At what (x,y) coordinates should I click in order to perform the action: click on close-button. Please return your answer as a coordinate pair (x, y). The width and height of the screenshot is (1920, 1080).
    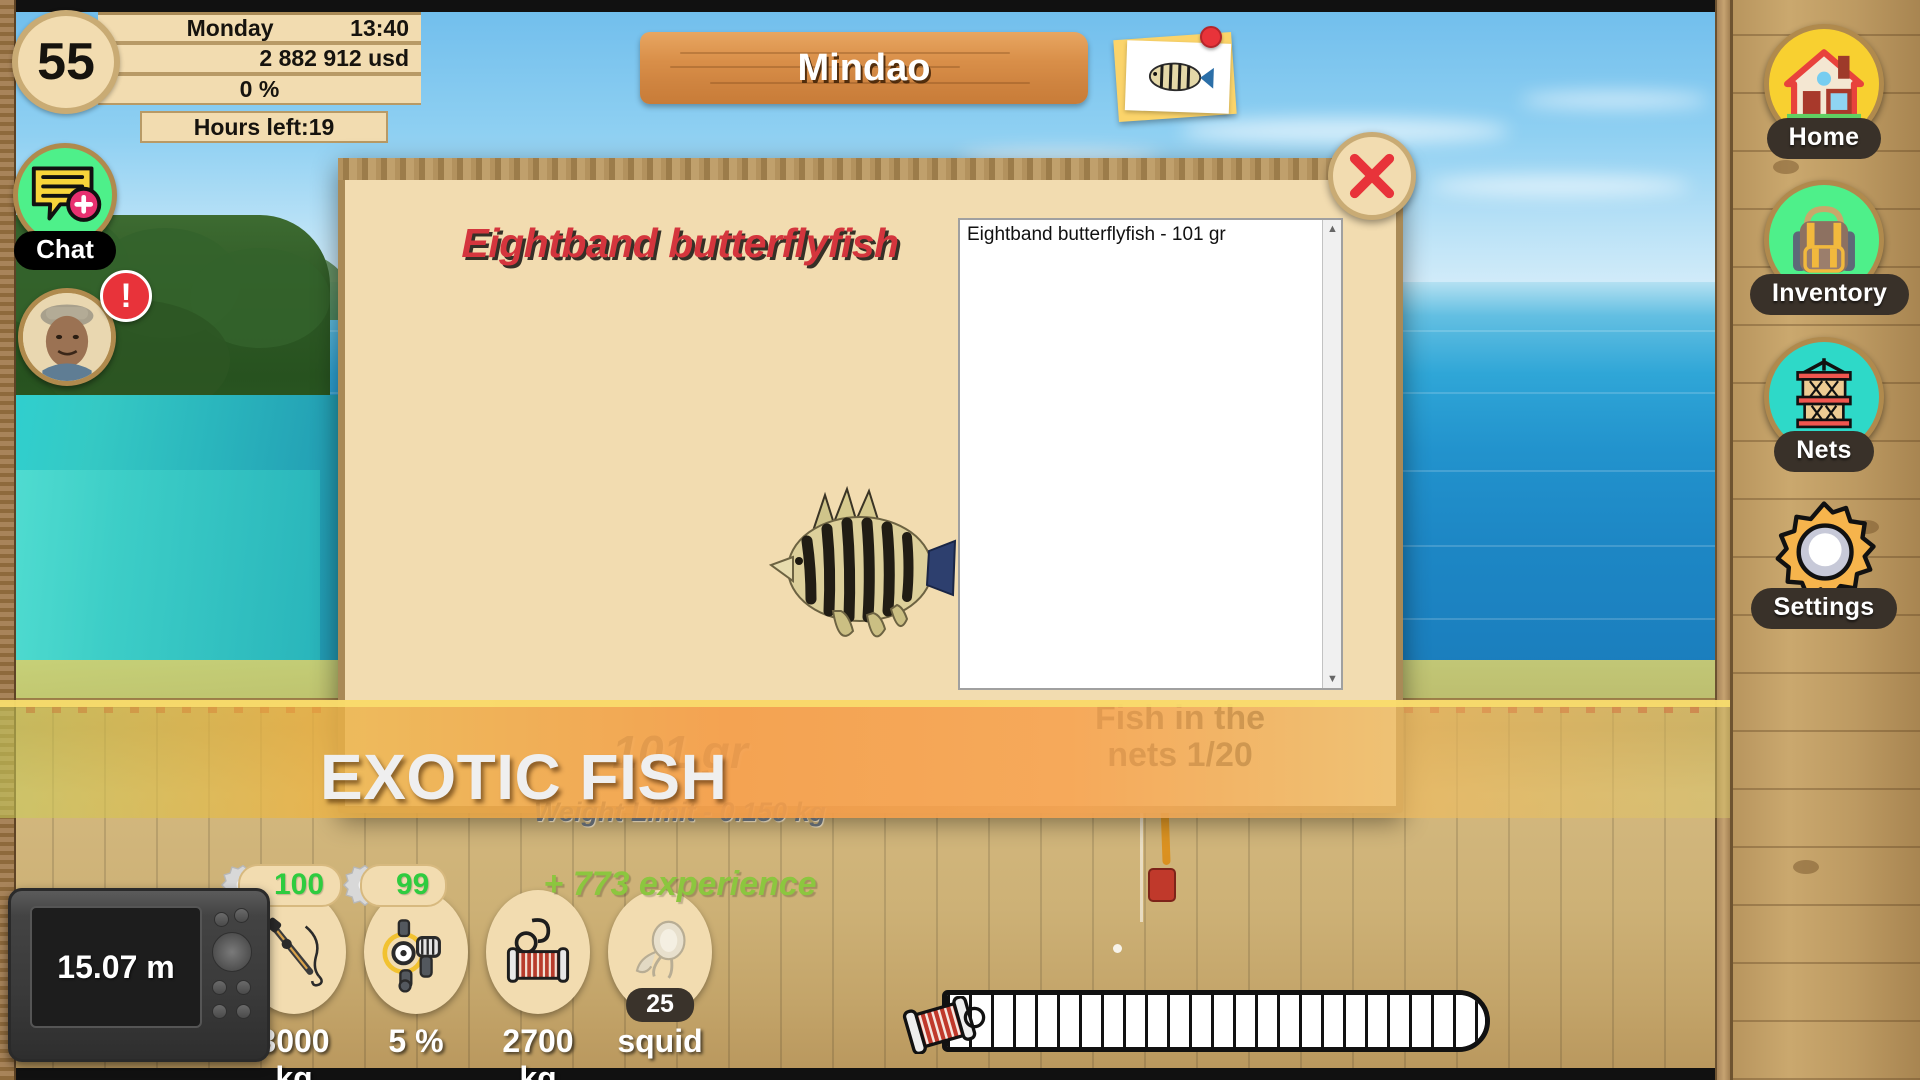
    Looking at the image, I should click on (1372, 176).